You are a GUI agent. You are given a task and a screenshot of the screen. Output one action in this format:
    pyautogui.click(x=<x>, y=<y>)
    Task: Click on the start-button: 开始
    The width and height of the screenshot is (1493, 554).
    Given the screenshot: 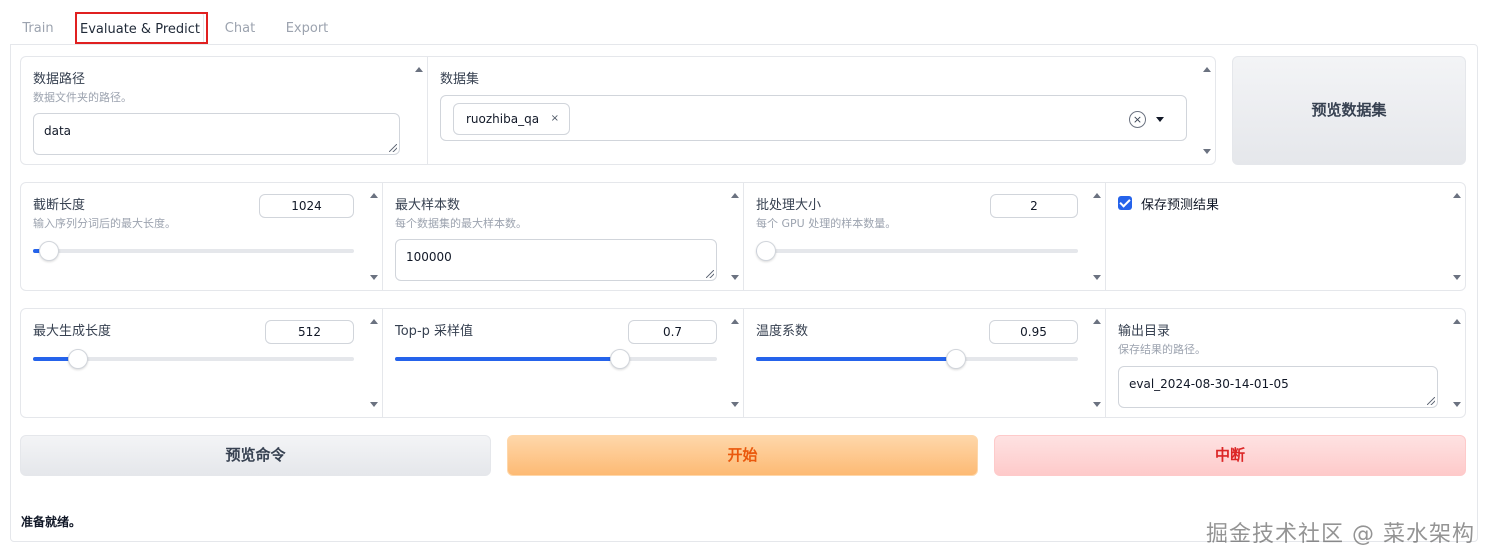 What is the action you would take?
    pyautogui.click(x=742, y=455)
    